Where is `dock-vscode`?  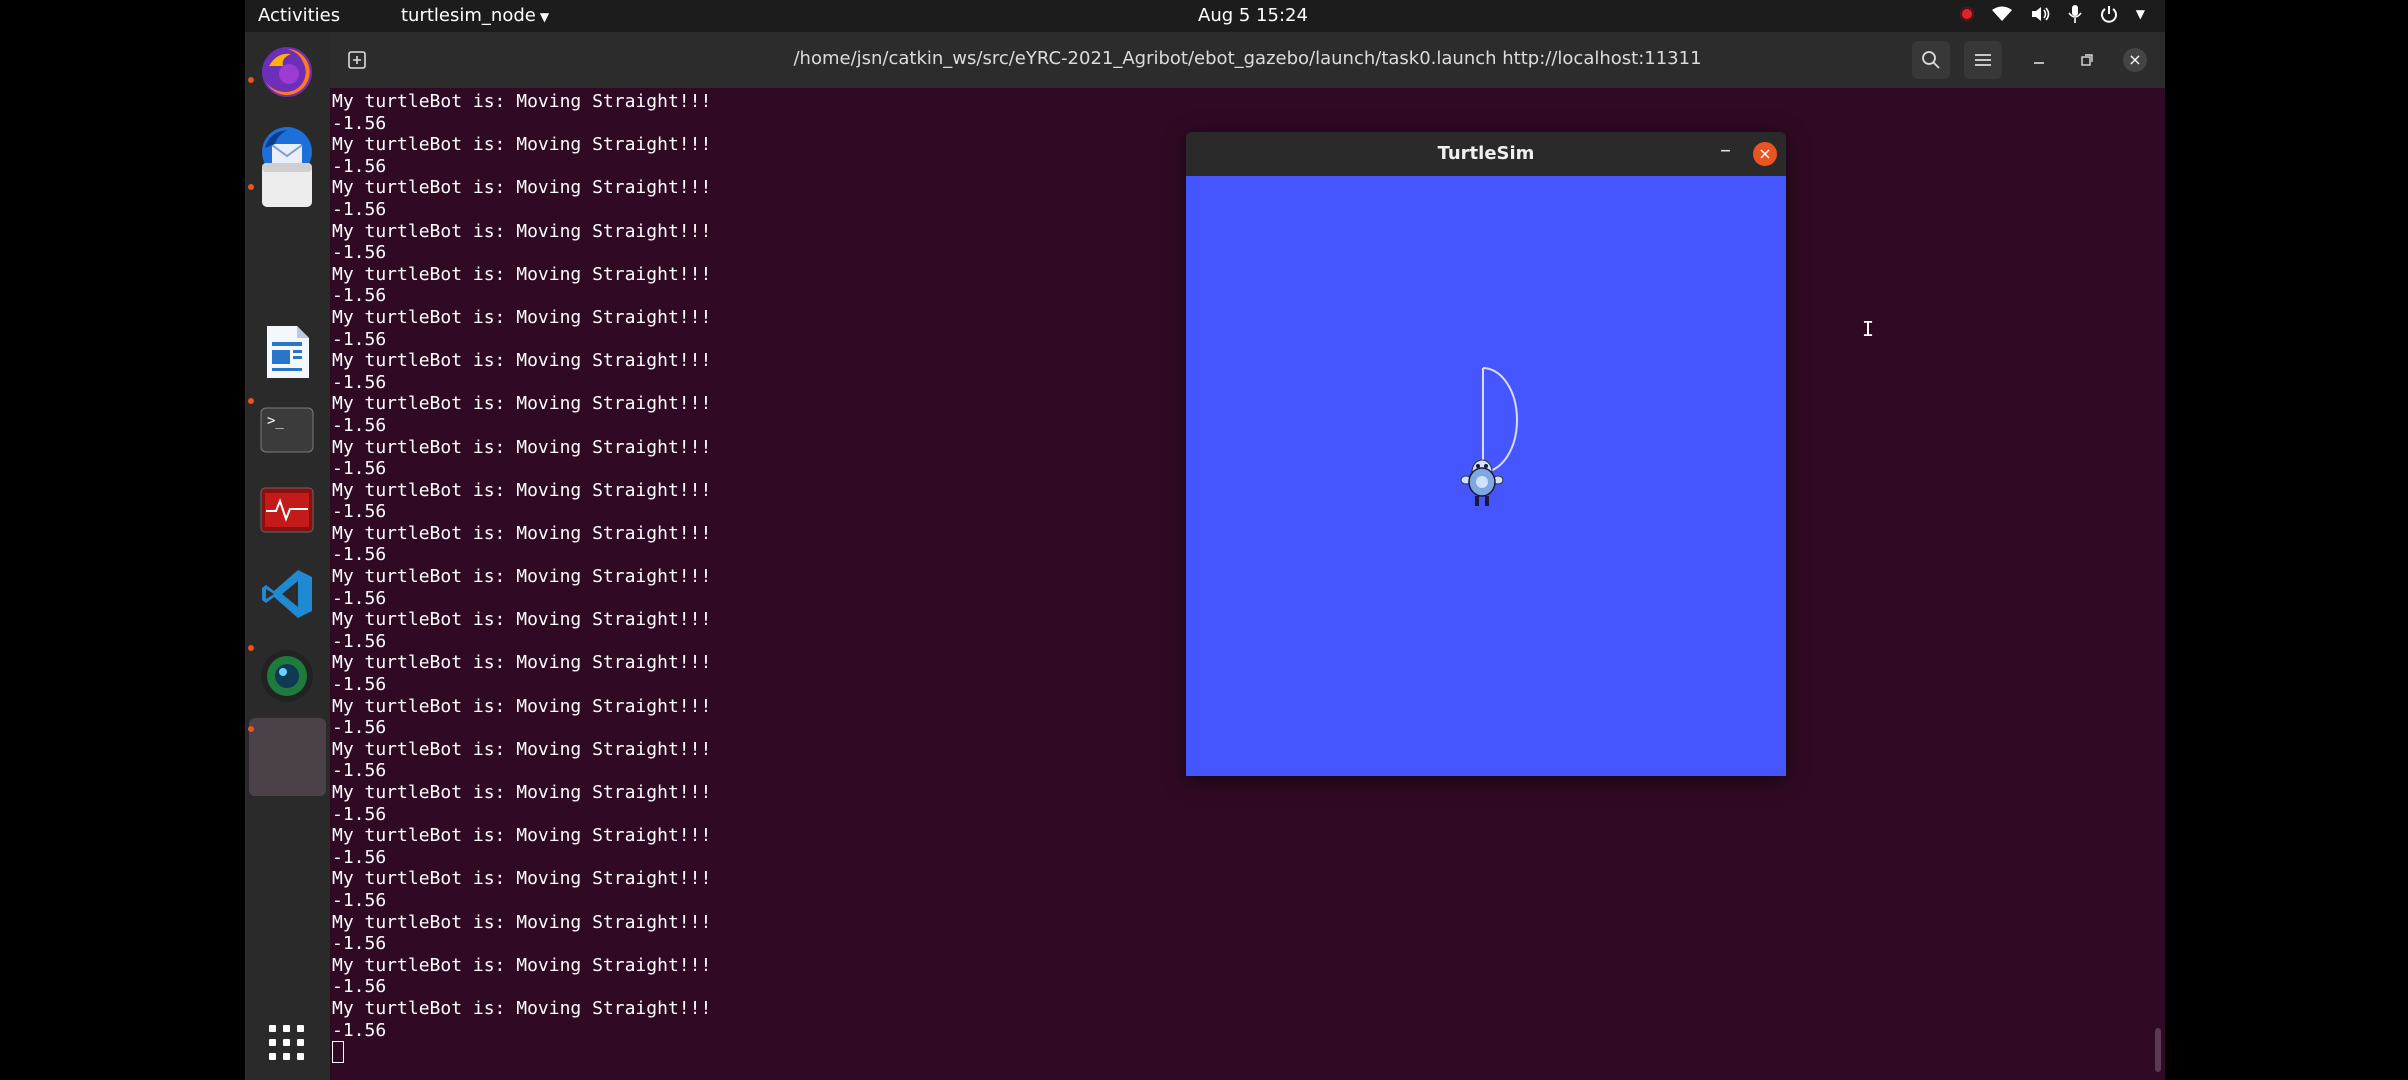
dock-vscode is located at coordinates (286, 593).